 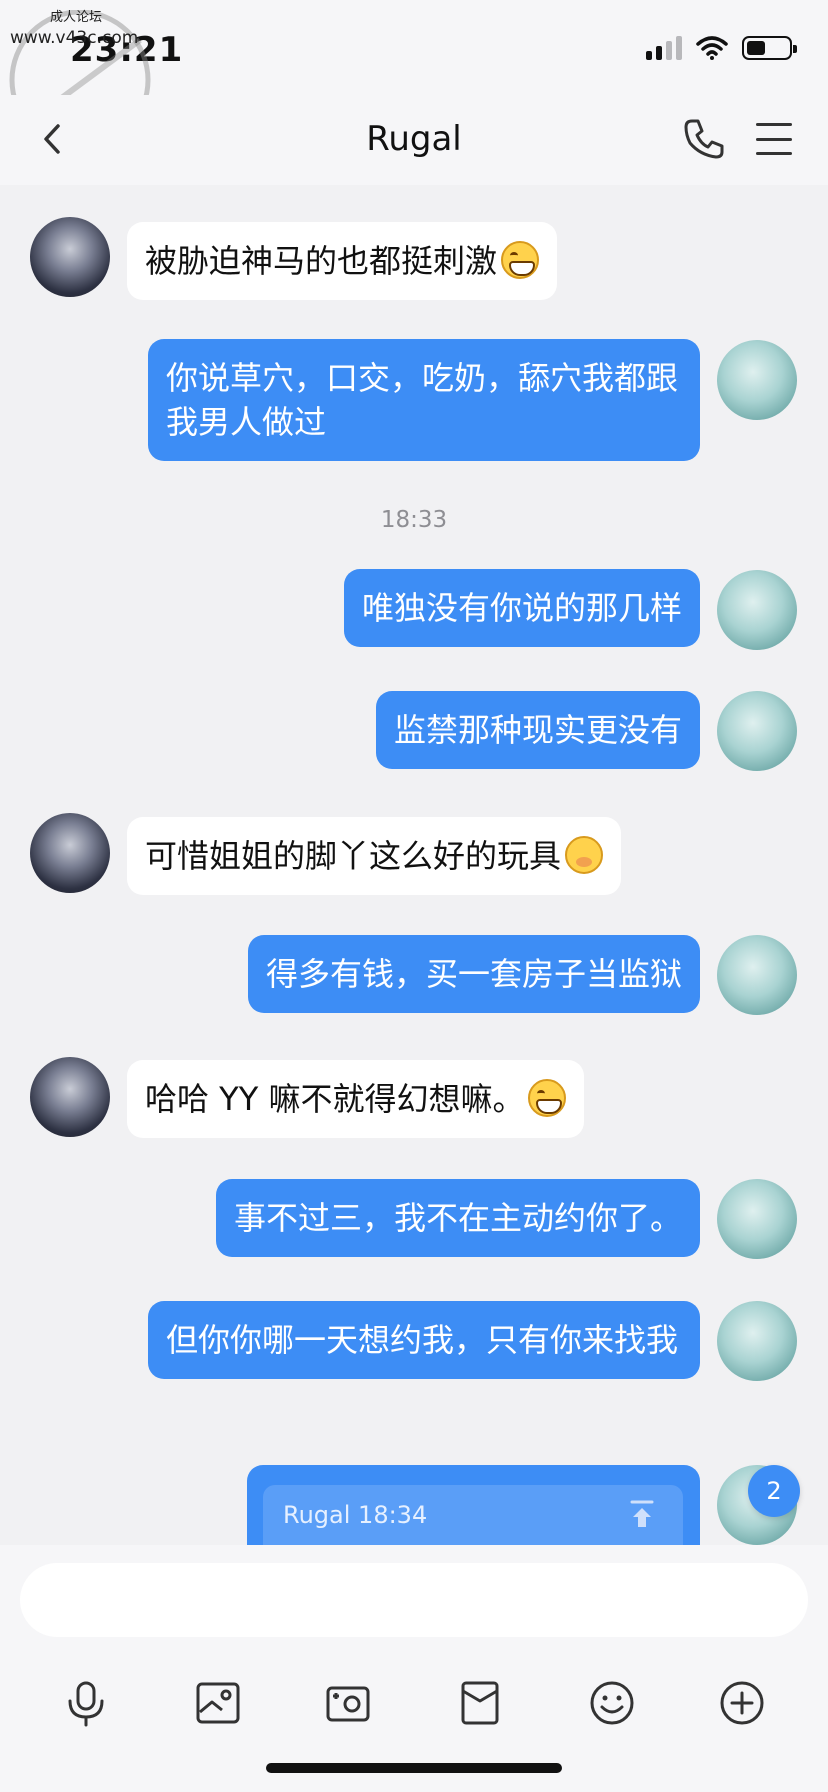 I want to click on message-text: 你说草穴，口交，吃奶，舔穴我都跟我男人做过, so click(x=422, y=400).